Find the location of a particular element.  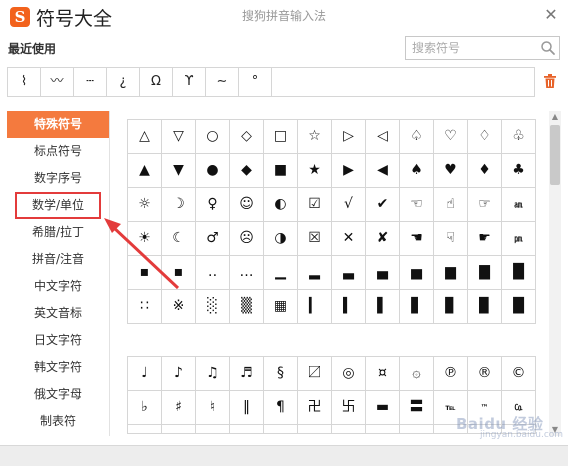

symbol-cell: ◀ is located at coordinates (383, 171).